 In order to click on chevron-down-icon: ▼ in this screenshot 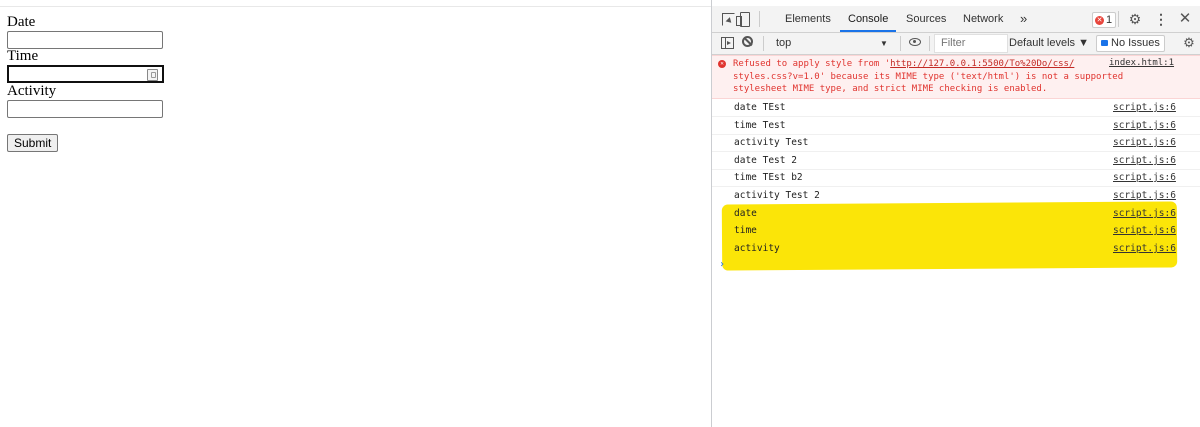, I will do `click(884, 43)`.